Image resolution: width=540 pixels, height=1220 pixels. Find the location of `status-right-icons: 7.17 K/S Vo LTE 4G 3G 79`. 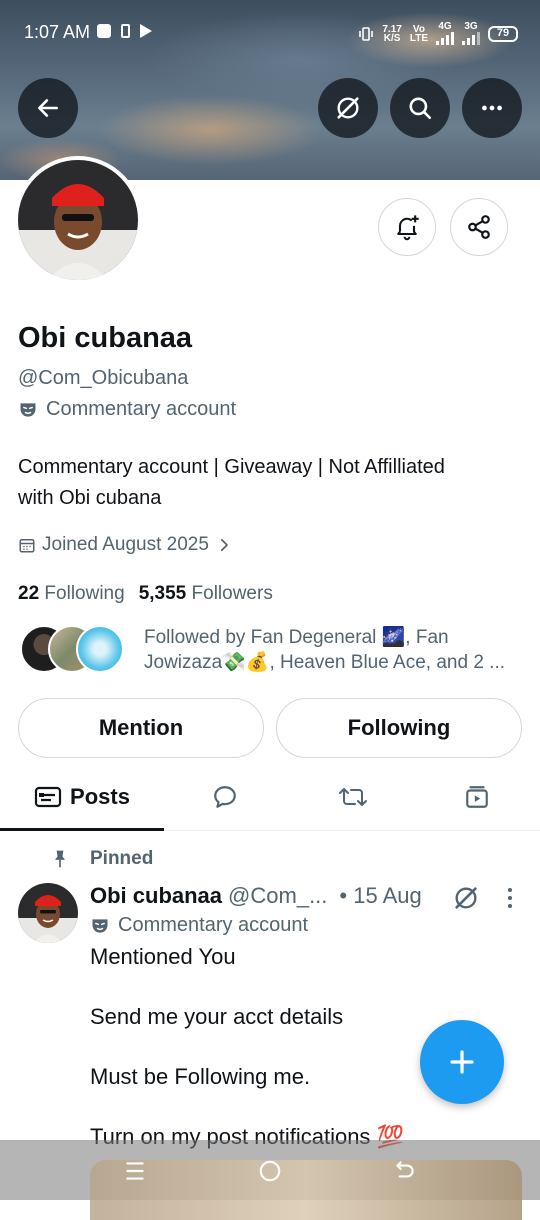

status-right-icons: 7.17 K/S Vo LTE 4G 3G 79 is located at coordinates (438, 33).